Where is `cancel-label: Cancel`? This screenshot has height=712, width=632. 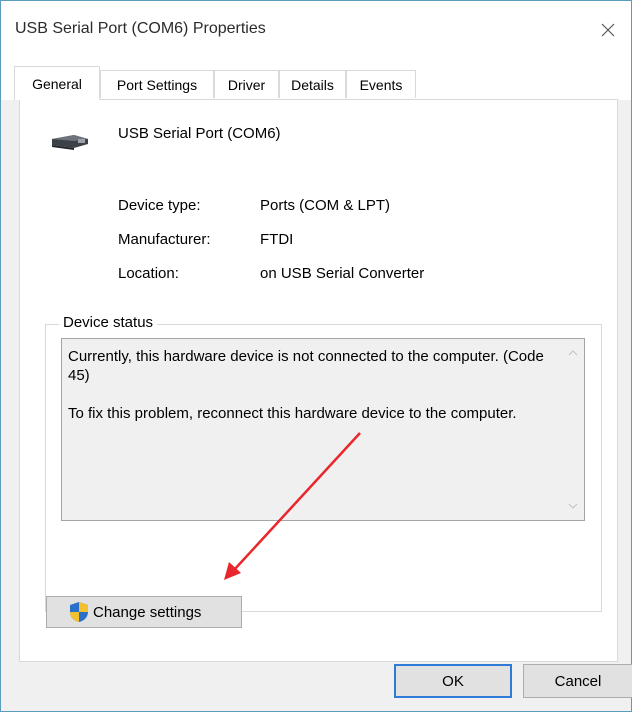 cancel-label: Cancel is located at coordinates (578, 681).